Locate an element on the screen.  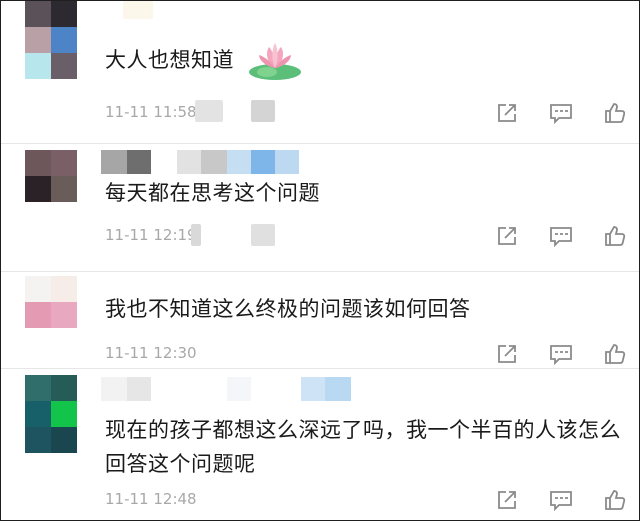
comment-text-content: 大人也想知道 is located at coordinates (169, 60).